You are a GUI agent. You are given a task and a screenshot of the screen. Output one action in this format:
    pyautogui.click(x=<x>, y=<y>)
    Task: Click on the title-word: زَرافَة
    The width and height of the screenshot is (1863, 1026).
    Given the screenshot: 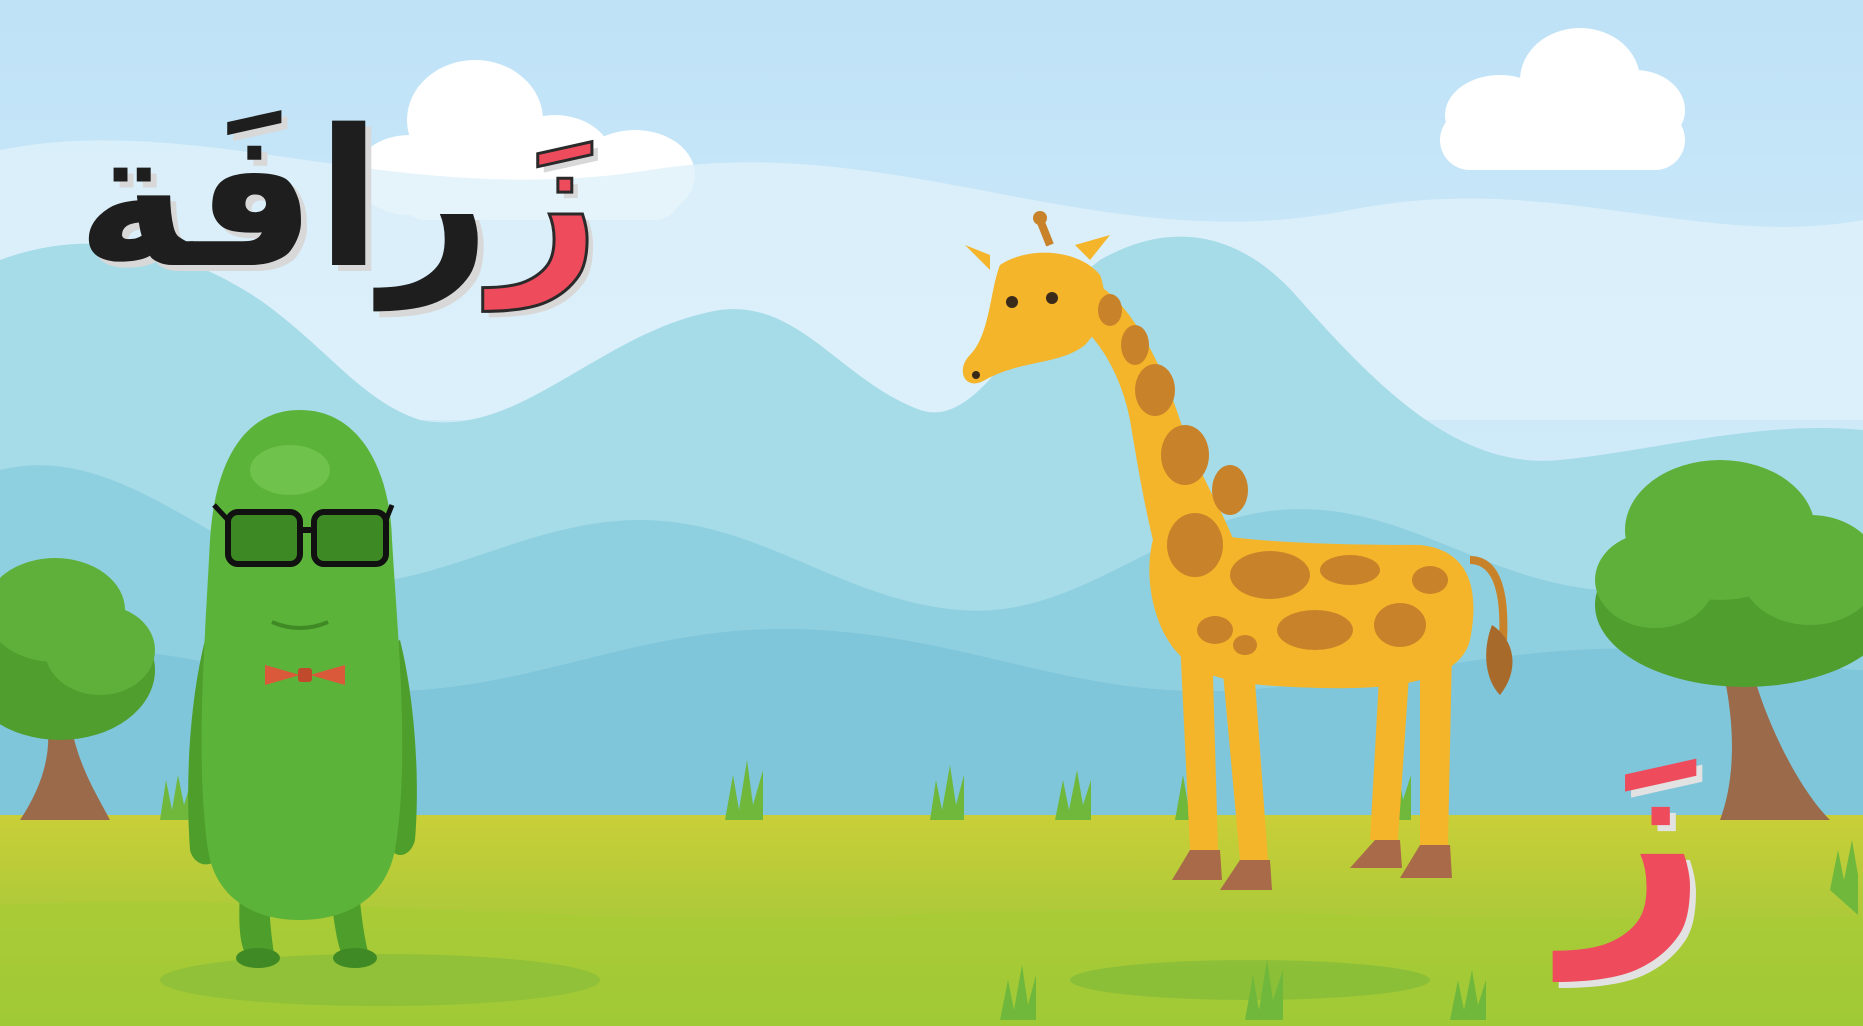 What is the action you would take?
    pyautogui.click(x=338, y=200)
    